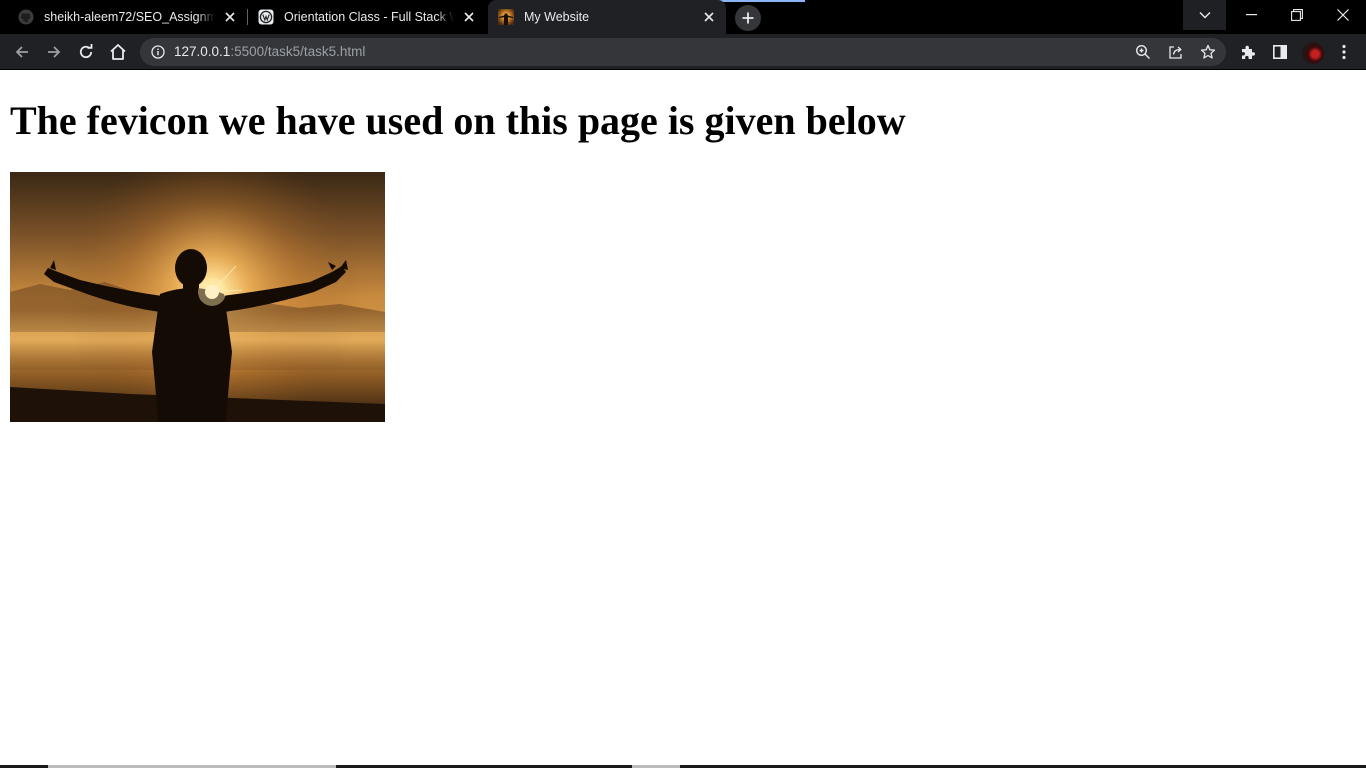 This screenshot has width=1366, height=768. I want to click on tab-github: sheikh-aleem72/SEO_Assignment, so click(123, 17).